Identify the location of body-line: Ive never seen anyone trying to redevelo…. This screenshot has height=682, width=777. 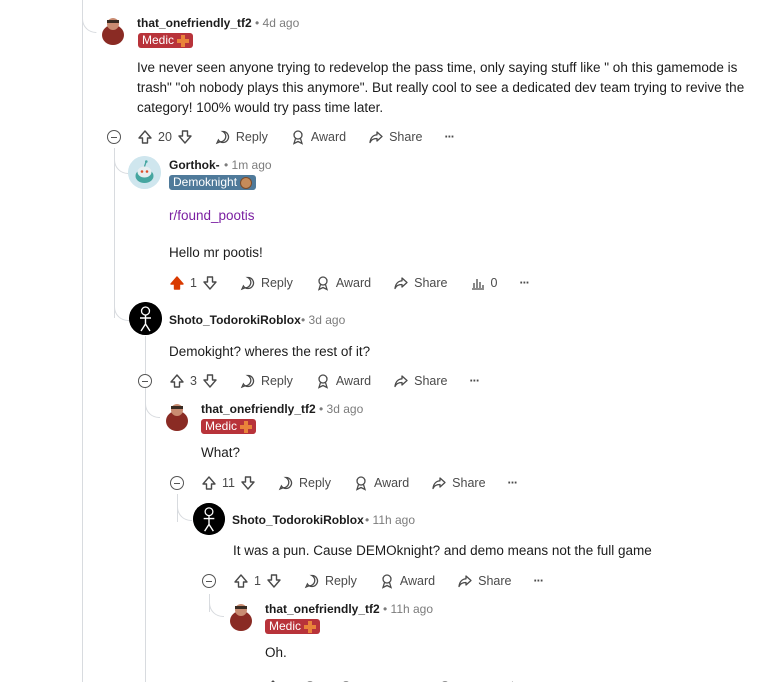
(437, 67).